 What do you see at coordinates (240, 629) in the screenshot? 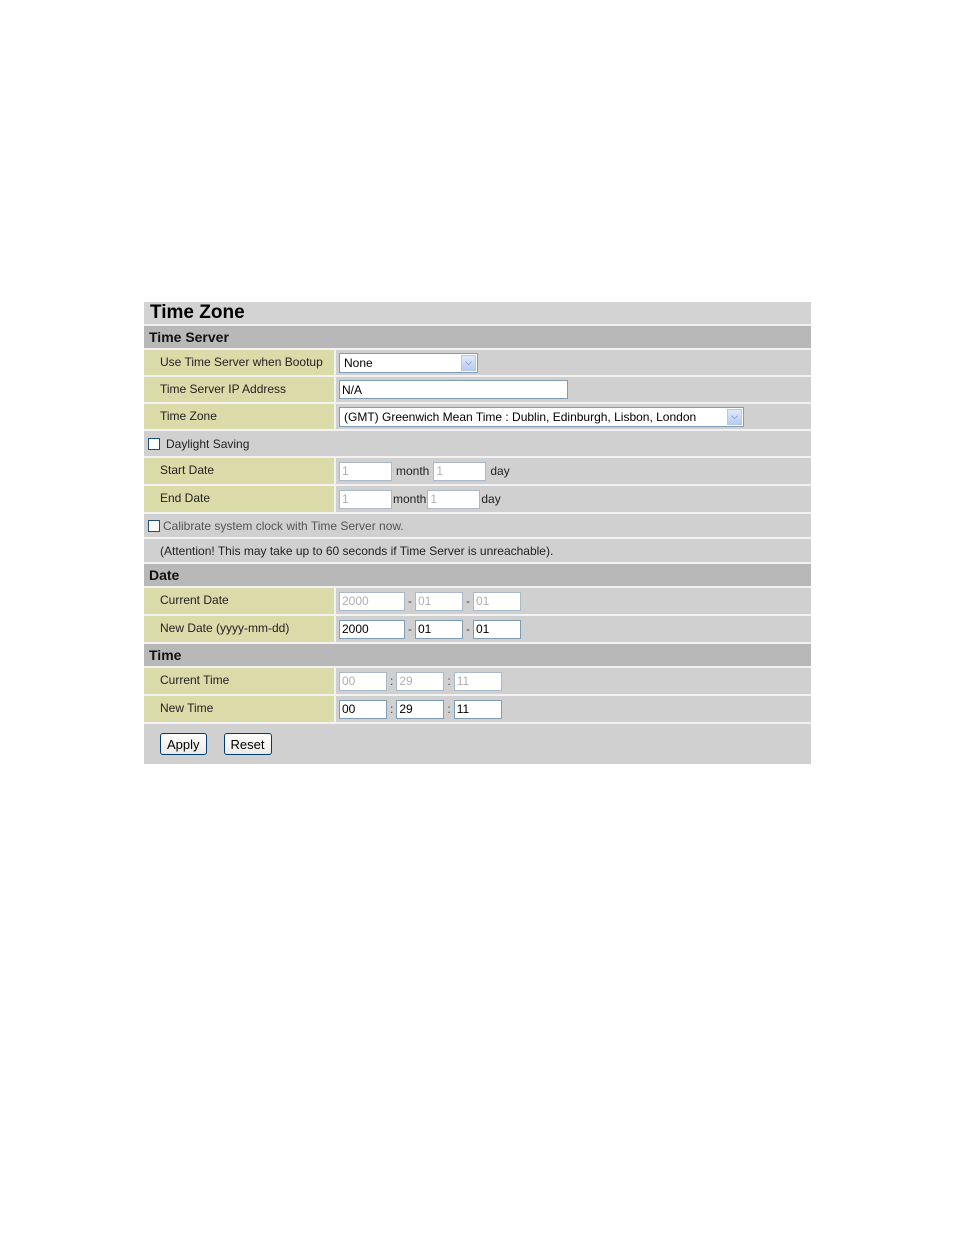
I see `new-date-label: New Date (yyyy-mm-dd)` at bounding box center [240, 629].